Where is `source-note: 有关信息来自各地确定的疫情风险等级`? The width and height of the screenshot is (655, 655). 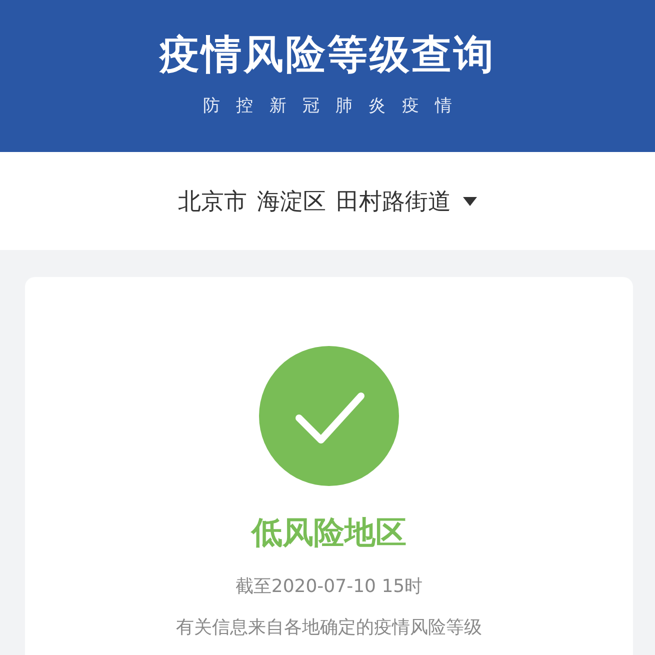 source-note: 有关信息来自各地确定的疫情风险等级 is located at coordinates (329, 627).